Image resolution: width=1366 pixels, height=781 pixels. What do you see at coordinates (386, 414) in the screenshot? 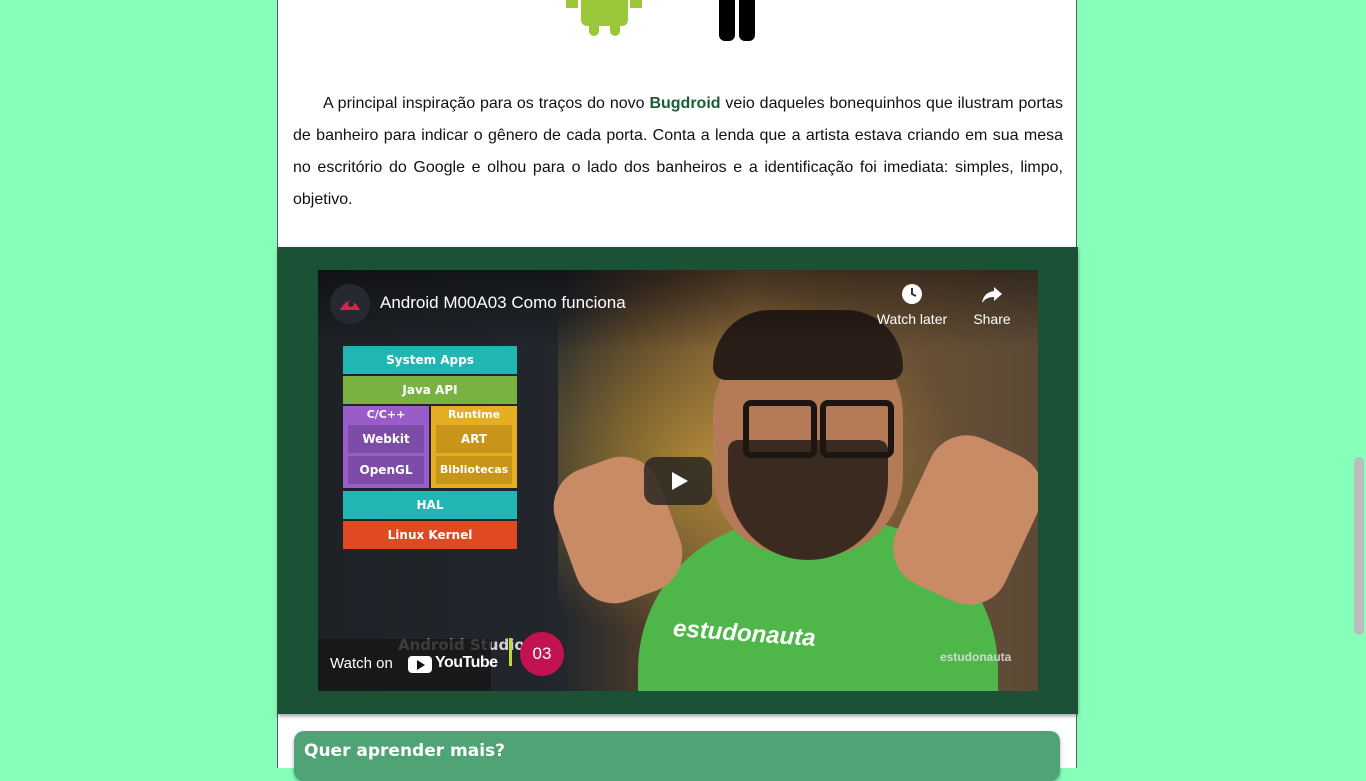
I see `stack-cpp-label: C/C++` at bounding box center [386, 414].